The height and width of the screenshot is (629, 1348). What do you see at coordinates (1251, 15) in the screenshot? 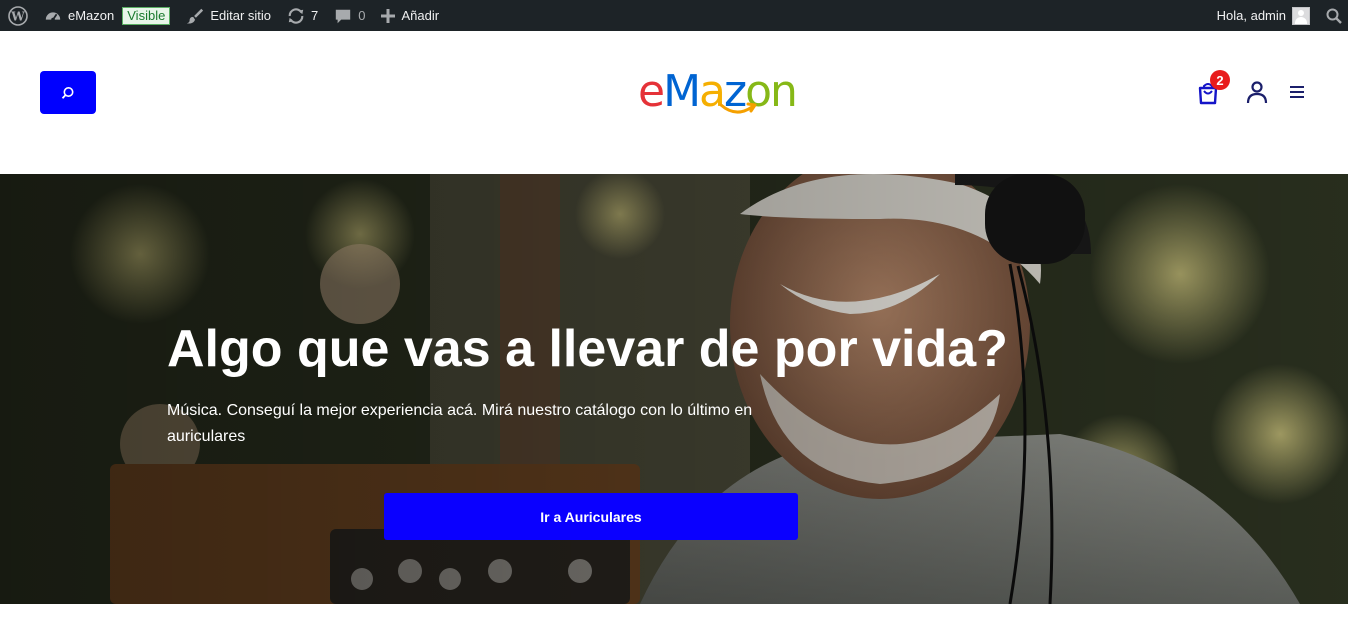
I see `greeting-text: Hola, admin` at bounding box center [1251, 15].